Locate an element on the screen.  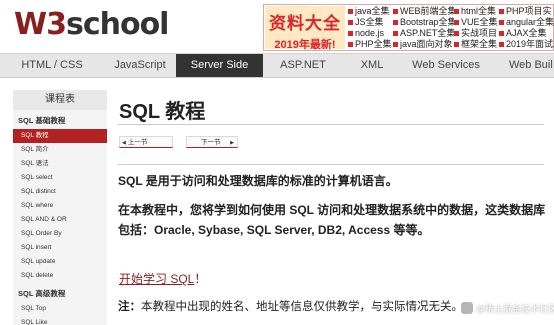
ad-subtitle: 2019年最新! is located at coordinates (305, 45).